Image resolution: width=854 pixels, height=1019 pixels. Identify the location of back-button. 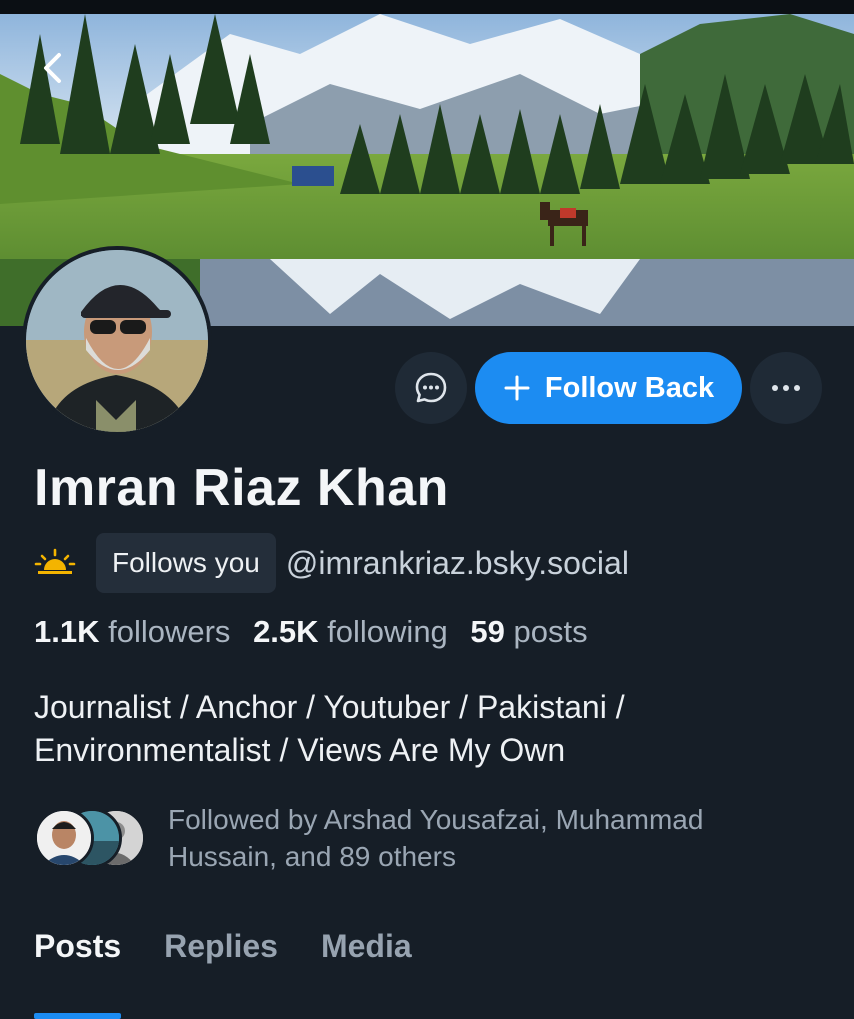
(52, 68).